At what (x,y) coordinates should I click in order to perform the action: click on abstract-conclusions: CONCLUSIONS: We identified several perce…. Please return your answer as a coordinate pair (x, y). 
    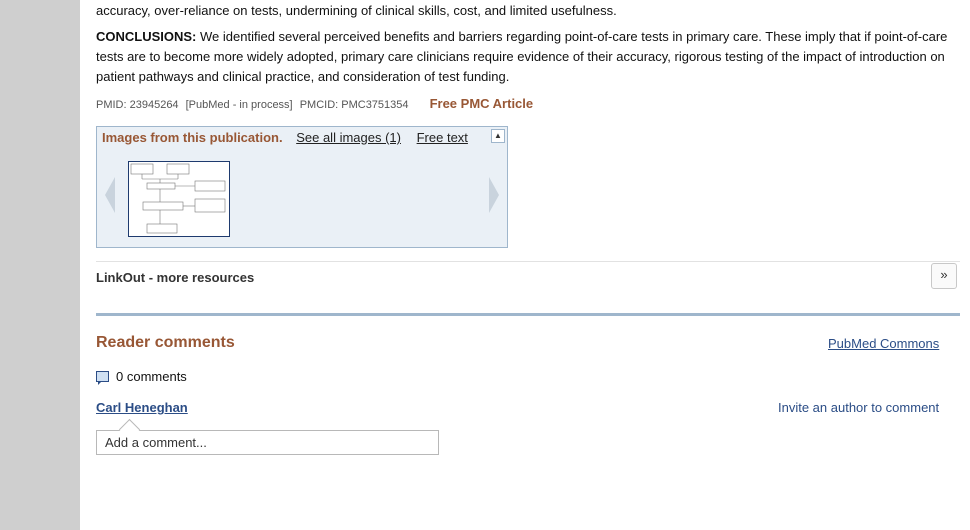
    Looking at the image, I should click on (526, 57).